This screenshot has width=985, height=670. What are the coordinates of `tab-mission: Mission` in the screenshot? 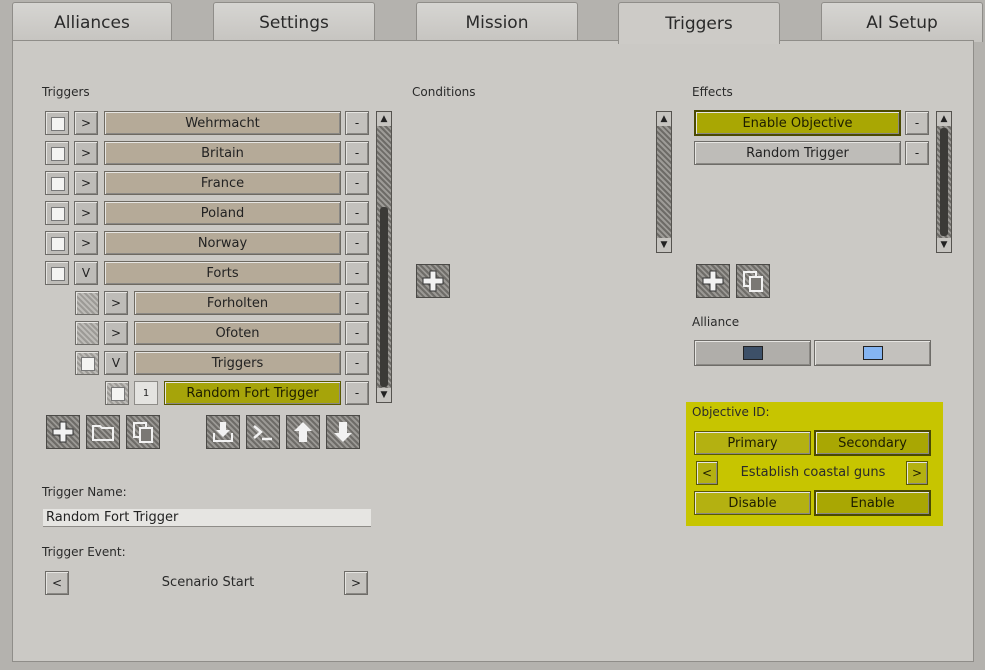 It's located at (497, 22).